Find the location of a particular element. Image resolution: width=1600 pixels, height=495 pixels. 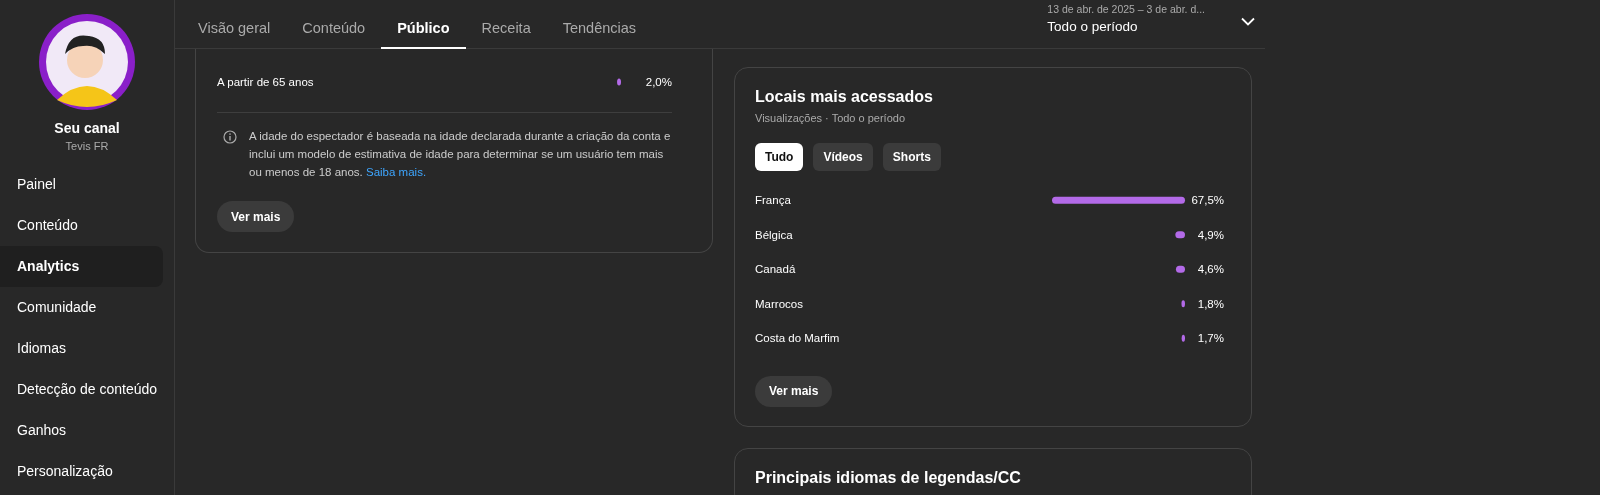

percentage-value: 1,7% is located at coordinates (1210, 338).